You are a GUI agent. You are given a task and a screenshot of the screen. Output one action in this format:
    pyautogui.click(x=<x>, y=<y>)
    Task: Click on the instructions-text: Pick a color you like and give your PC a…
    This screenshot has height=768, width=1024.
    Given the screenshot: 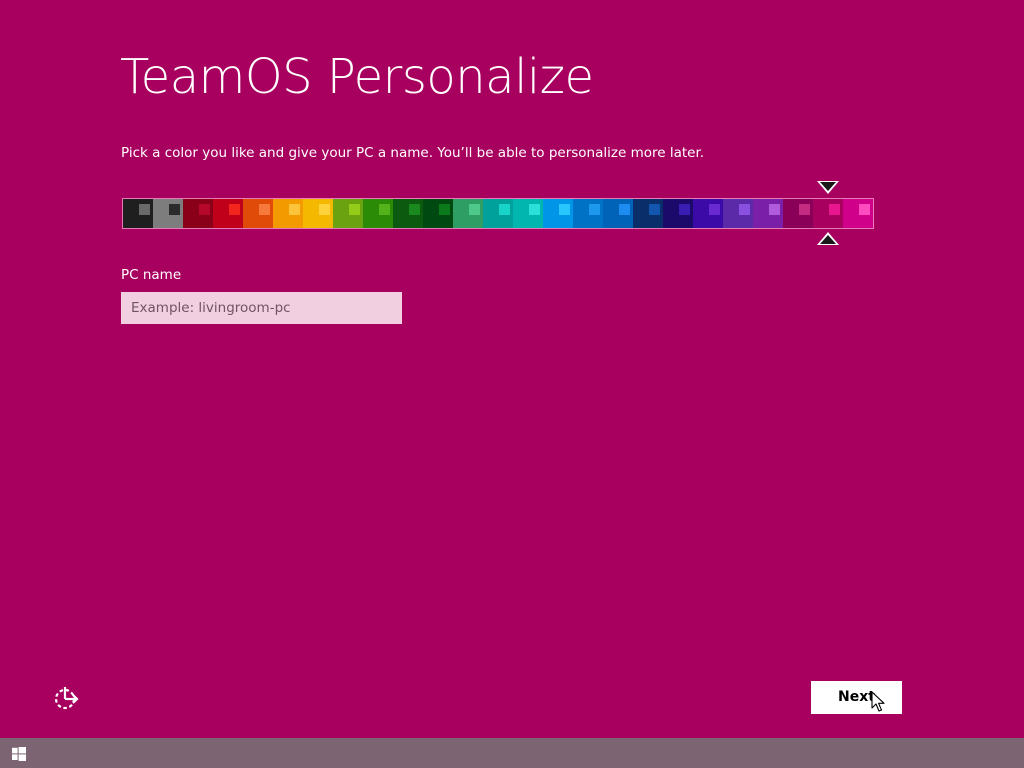 What is the action you would take?
    pyautogui.click(x=413, y=153)
    